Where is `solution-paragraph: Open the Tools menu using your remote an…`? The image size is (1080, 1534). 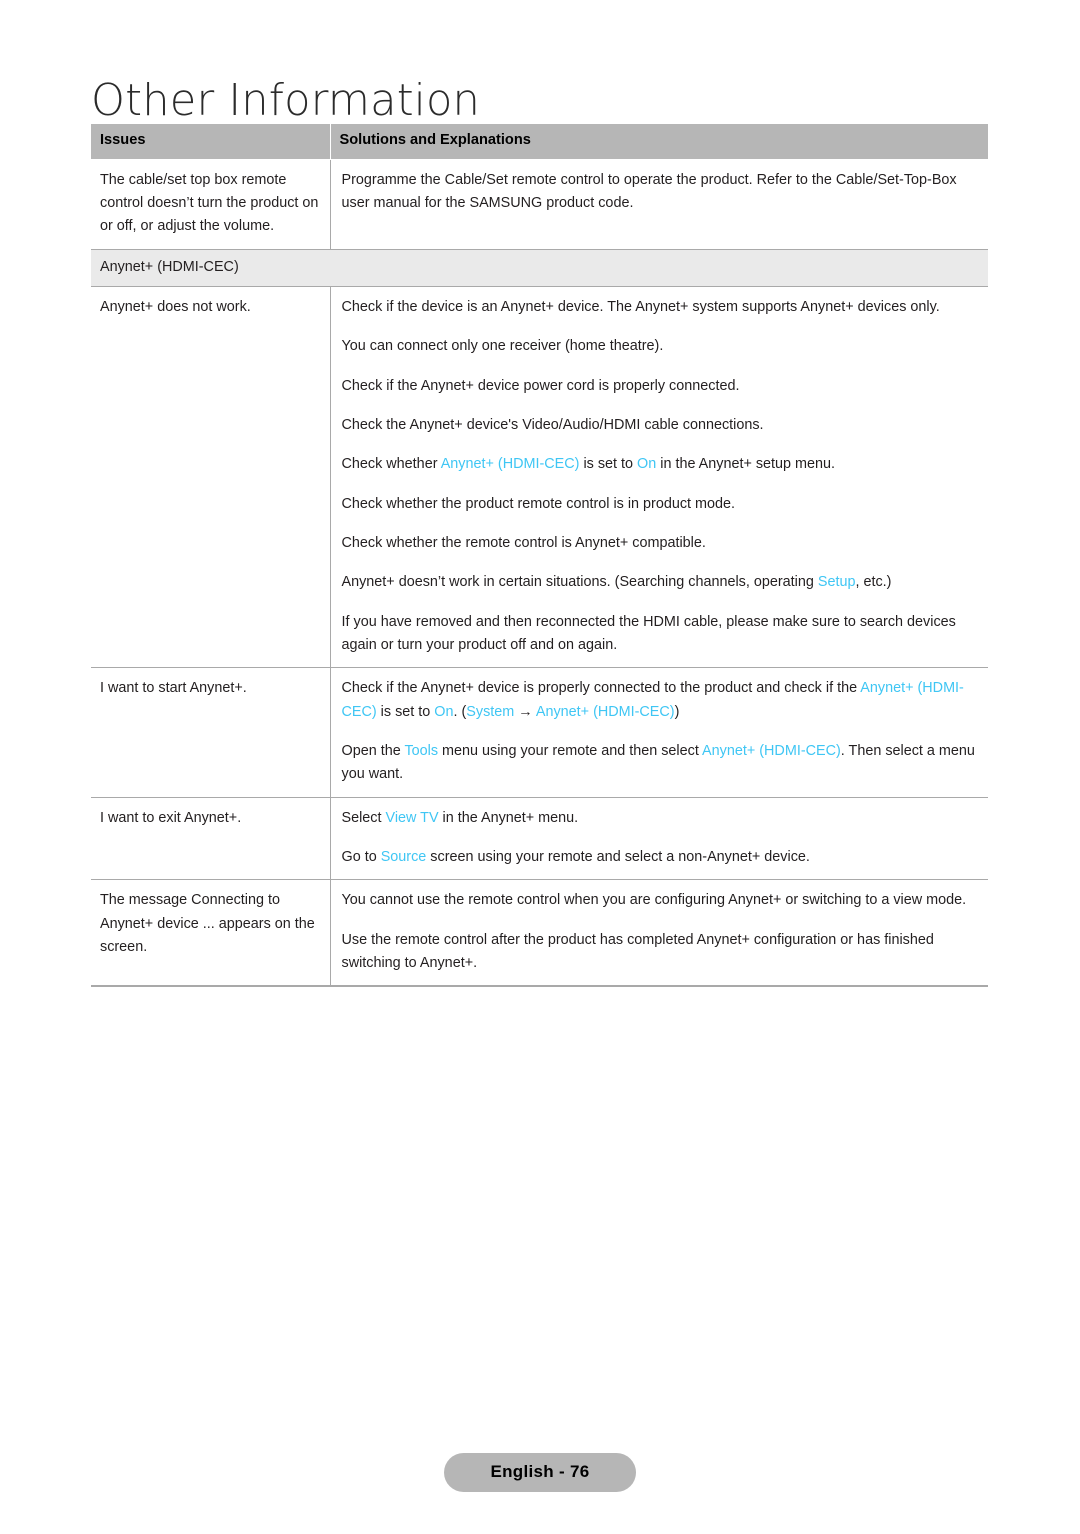 solution-paragraph: Open the Tools menu using your remote an… is located at coordinates (659, 763).